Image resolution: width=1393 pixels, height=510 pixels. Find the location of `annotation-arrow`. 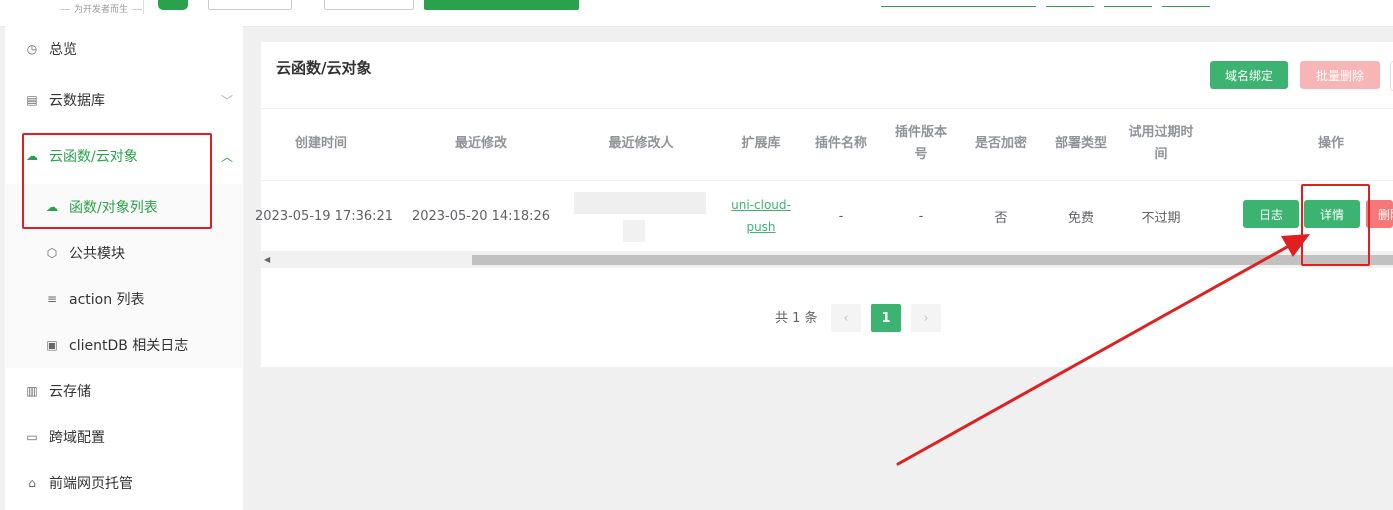

annotation-arrow is located at coordinates (1103, 350).